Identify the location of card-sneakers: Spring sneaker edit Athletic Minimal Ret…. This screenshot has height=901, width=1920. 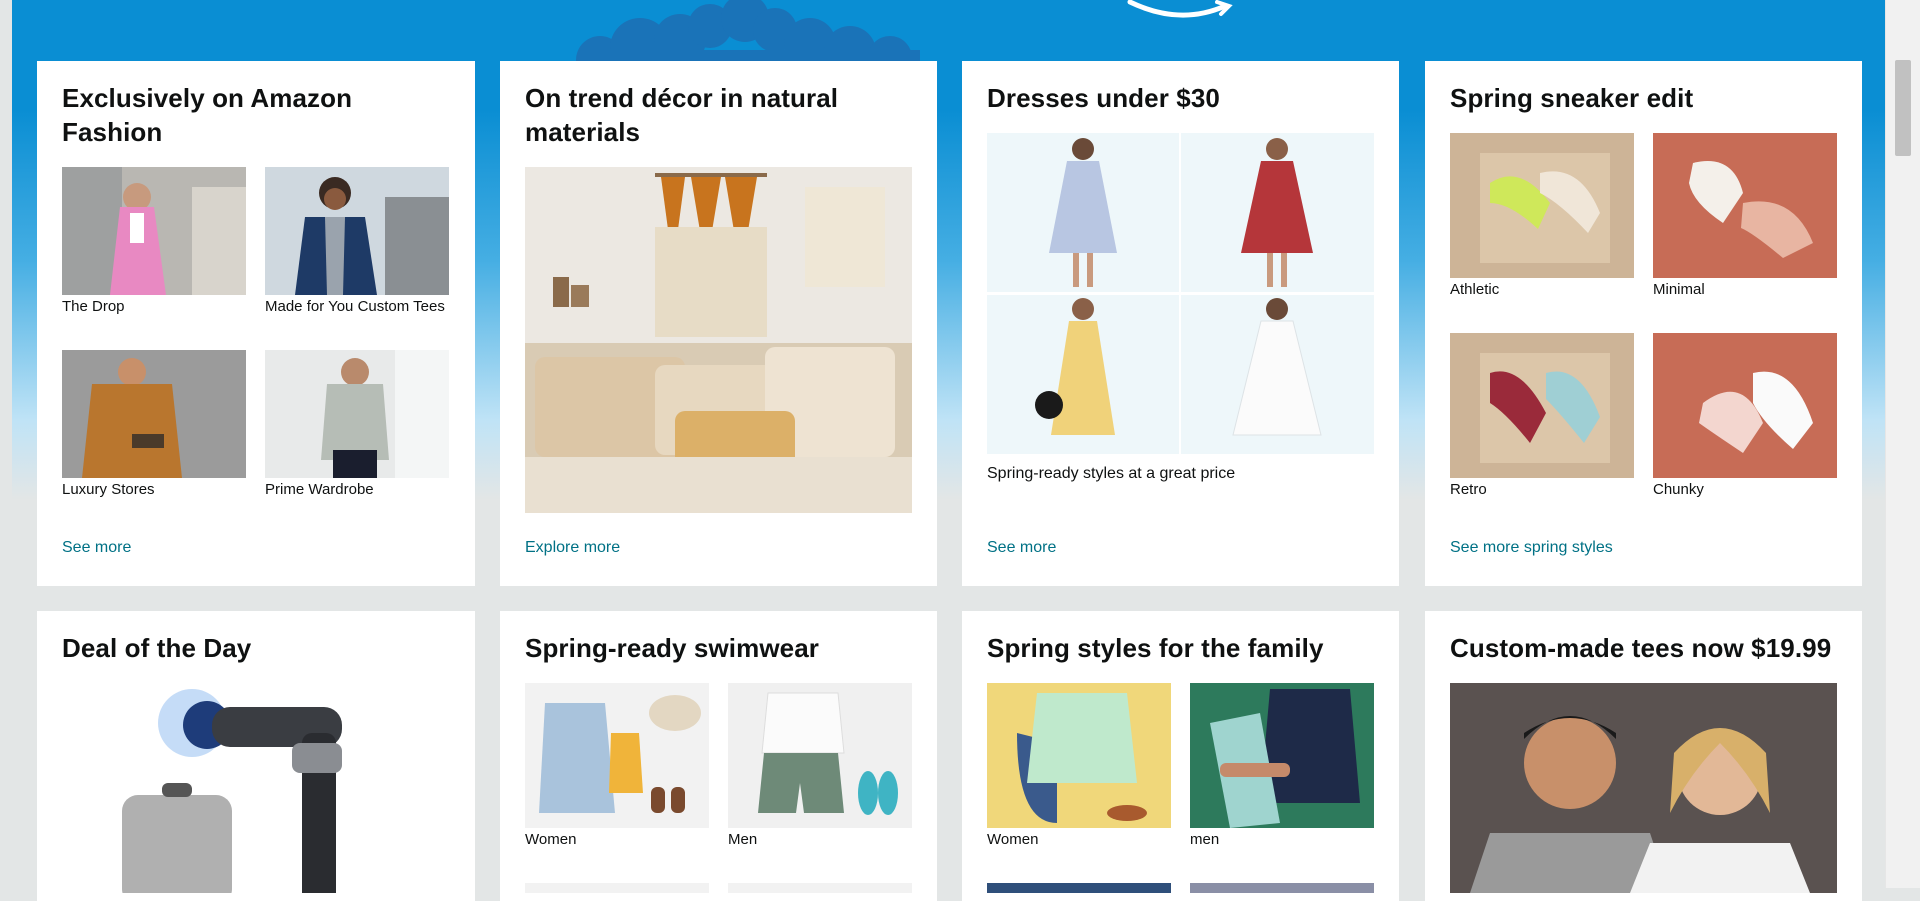
(1643, 323).